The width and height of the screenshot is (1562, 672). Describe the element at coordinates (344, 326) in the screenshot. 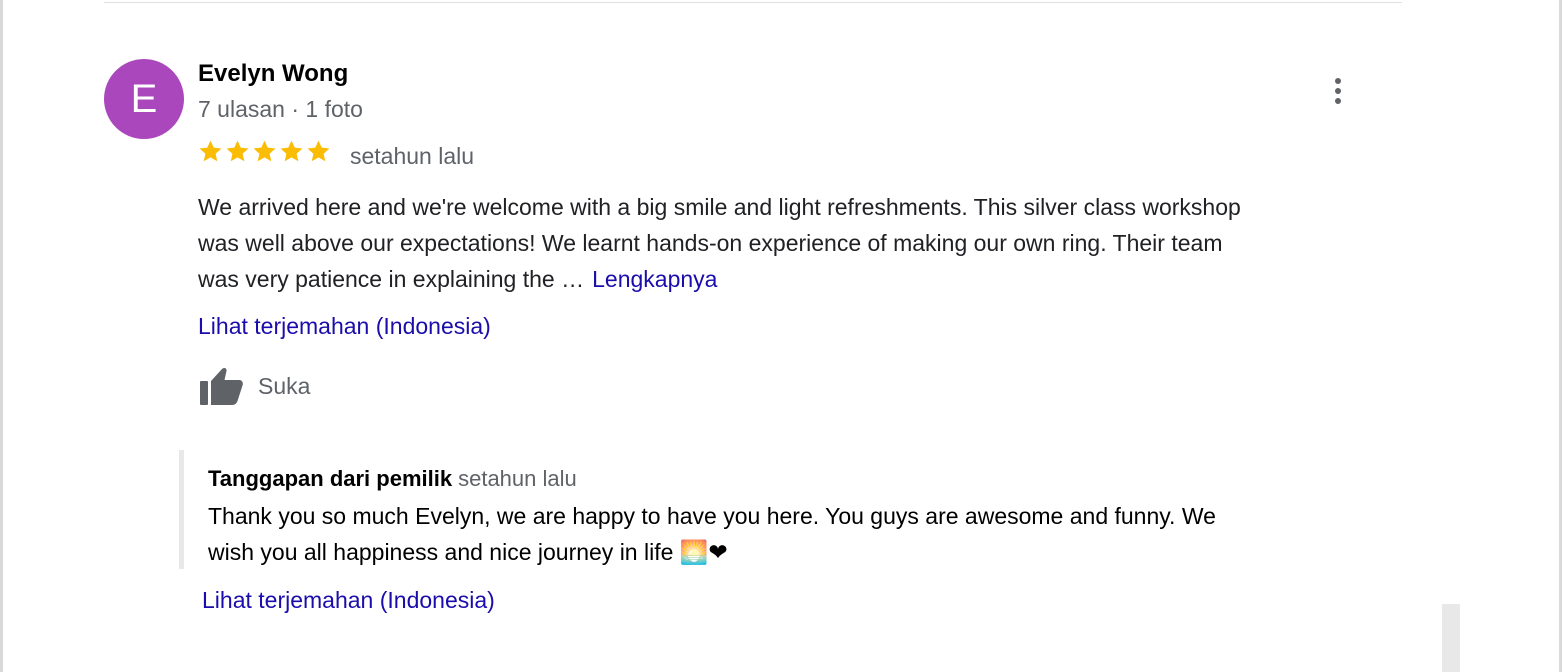

I see `review-translate-link: Lihat terjemahan (Indonesia)` at that location.